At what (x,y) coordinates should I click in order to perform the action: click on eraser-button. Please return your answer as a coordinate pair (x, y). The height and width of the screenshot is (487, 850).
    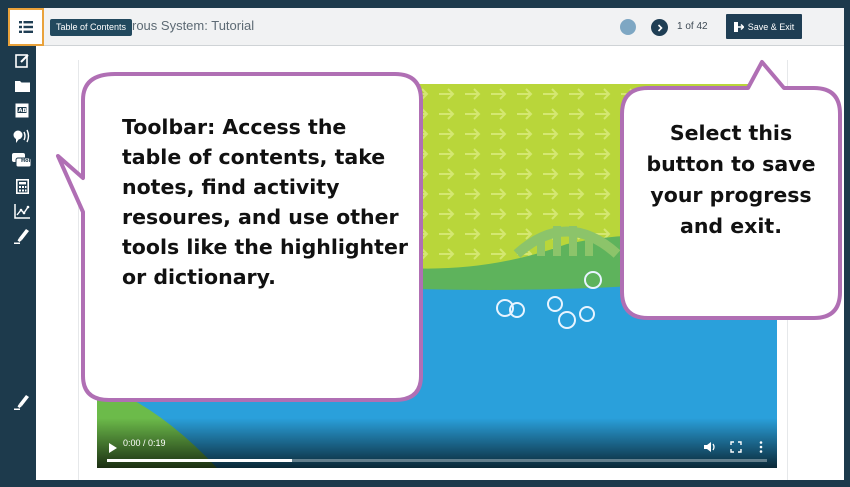
    Looking at the image, I should click on (22, 402).